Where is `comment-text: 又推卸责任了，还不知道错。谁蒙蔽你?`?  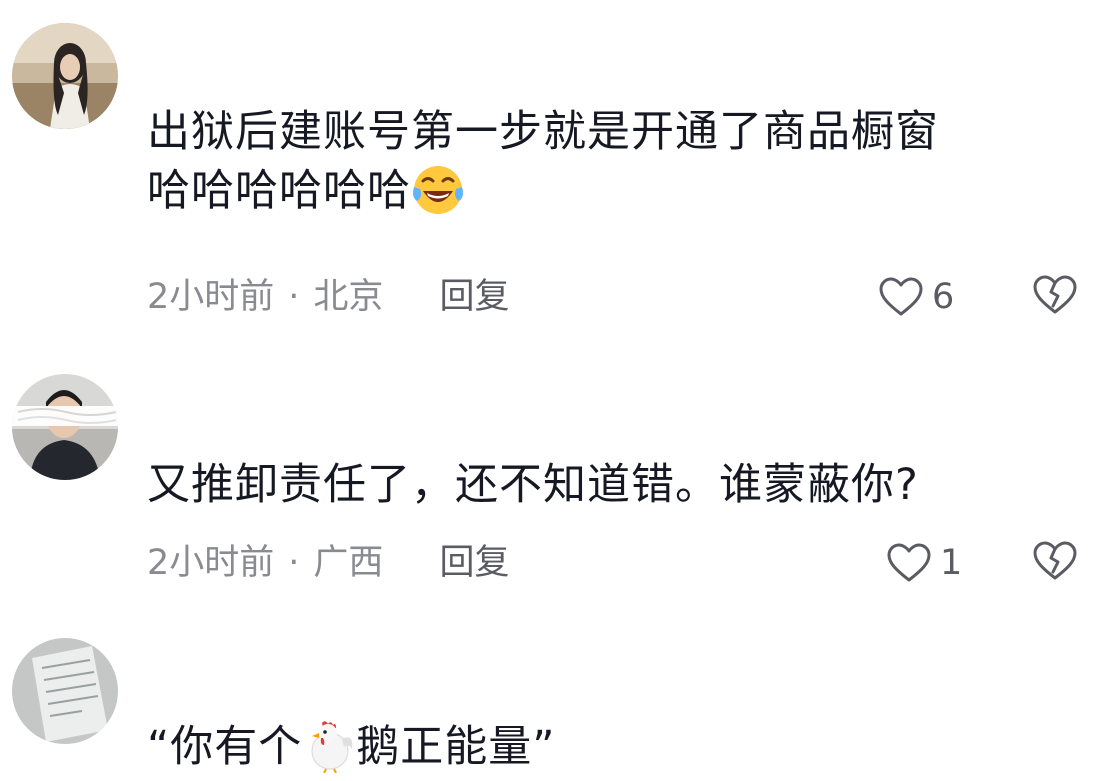
comment-text: 又推卸责任了，还不知道错。谁蒙蔽你? is located at coordinates (612, 485).